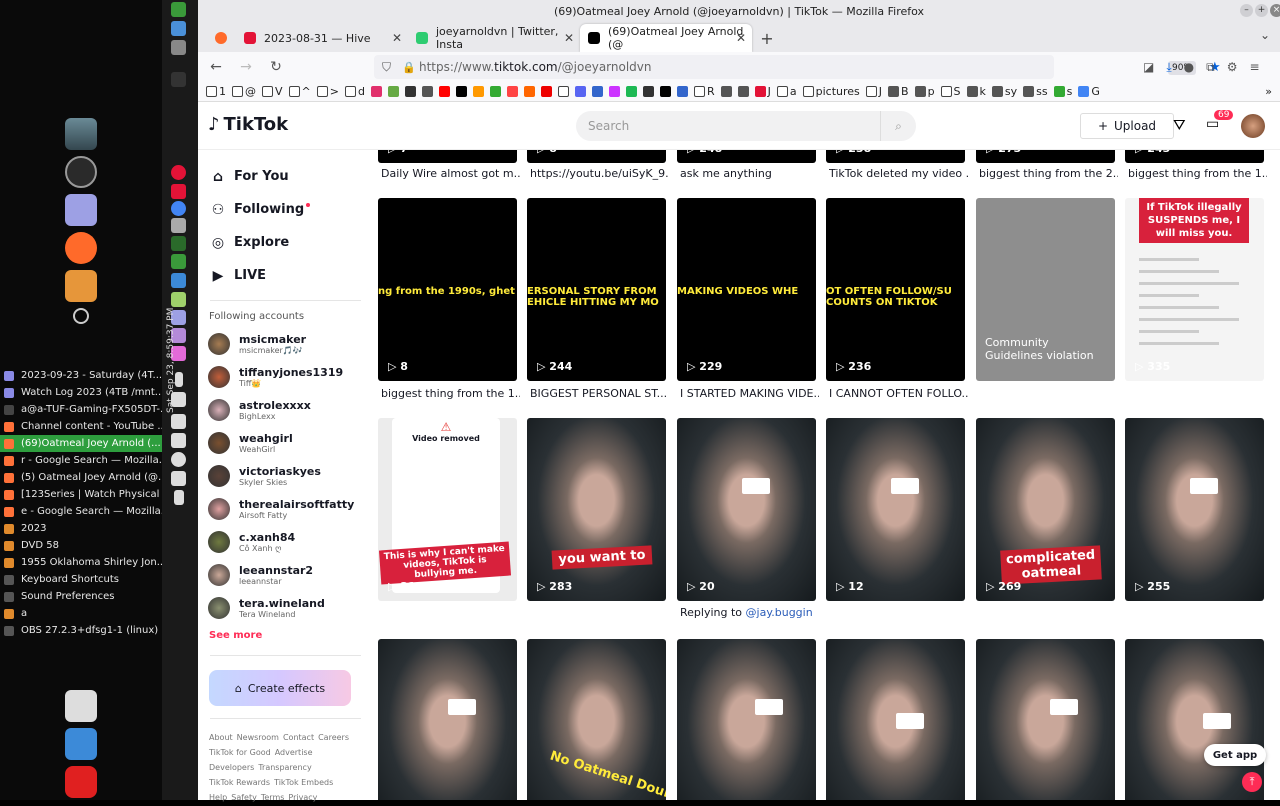 This screenshot has height=806, width=1280. I want to click on more-bookmarks-icon: », so click(1272, 91).